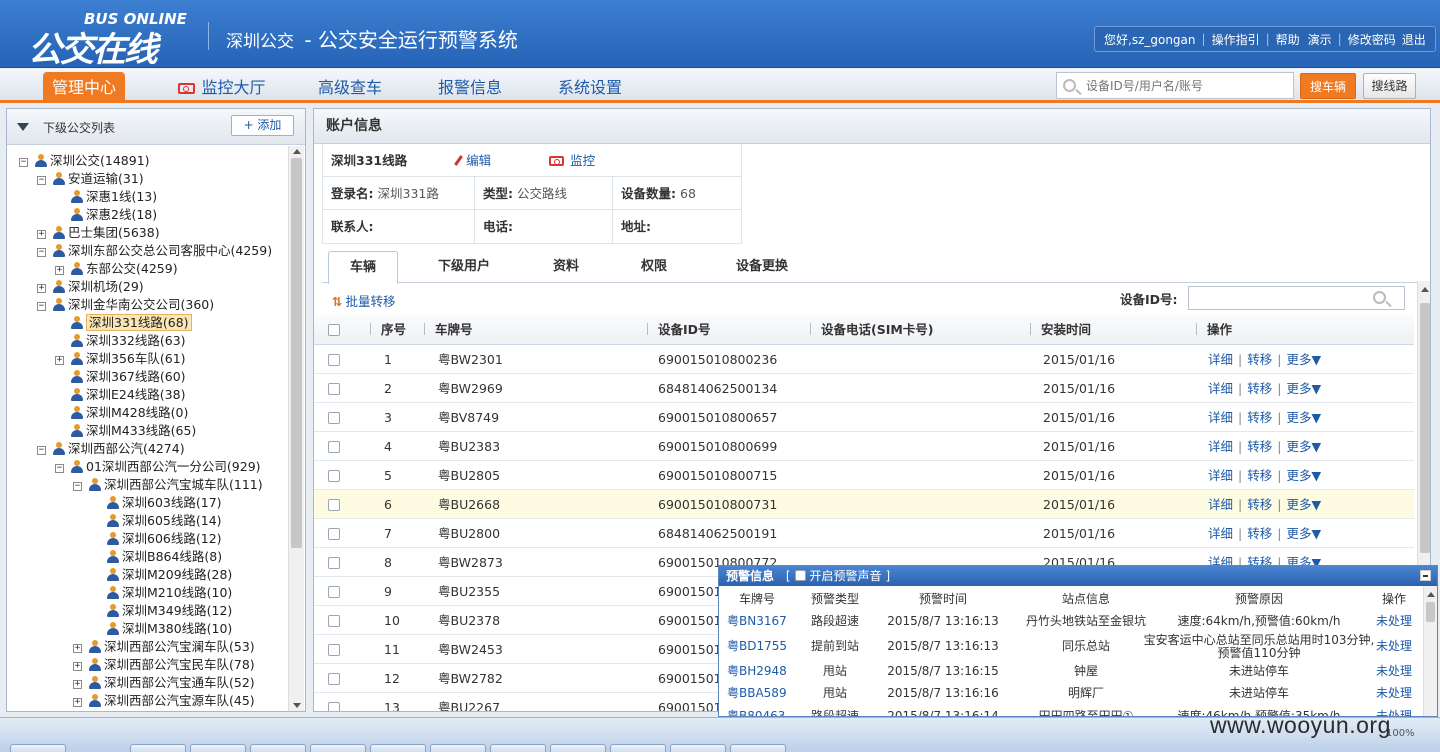  Describe the element at coordinates (1425, 575) in the screenshot. I see `minimize-icon` at that location.